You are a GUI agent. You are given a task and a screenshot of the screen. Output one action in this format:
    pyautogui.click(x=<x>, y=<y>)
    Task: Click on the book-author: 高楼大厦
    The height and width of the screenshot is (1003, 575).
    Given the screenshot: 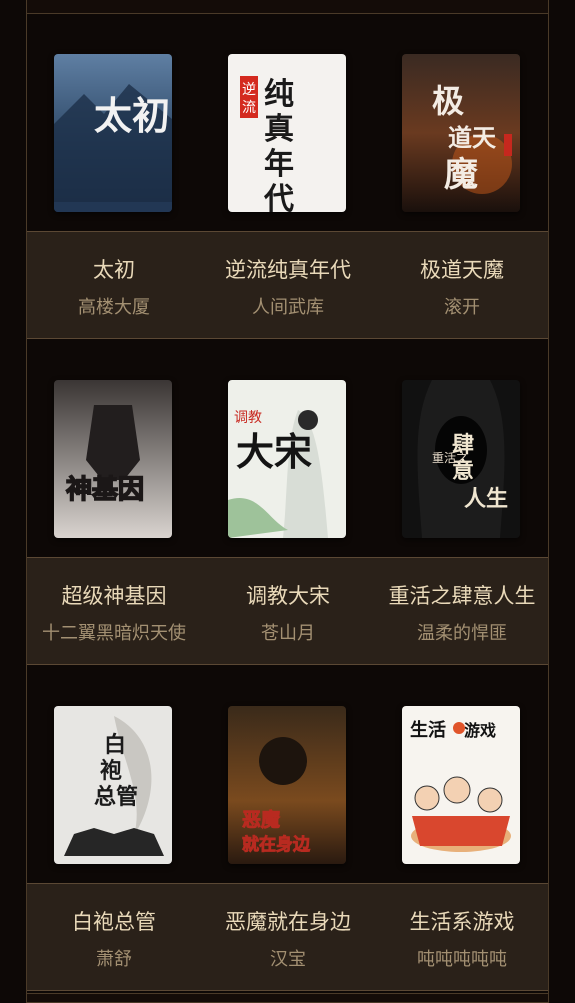 What is the action you would take?
    pyautogui.click(x=114, y=307)
    